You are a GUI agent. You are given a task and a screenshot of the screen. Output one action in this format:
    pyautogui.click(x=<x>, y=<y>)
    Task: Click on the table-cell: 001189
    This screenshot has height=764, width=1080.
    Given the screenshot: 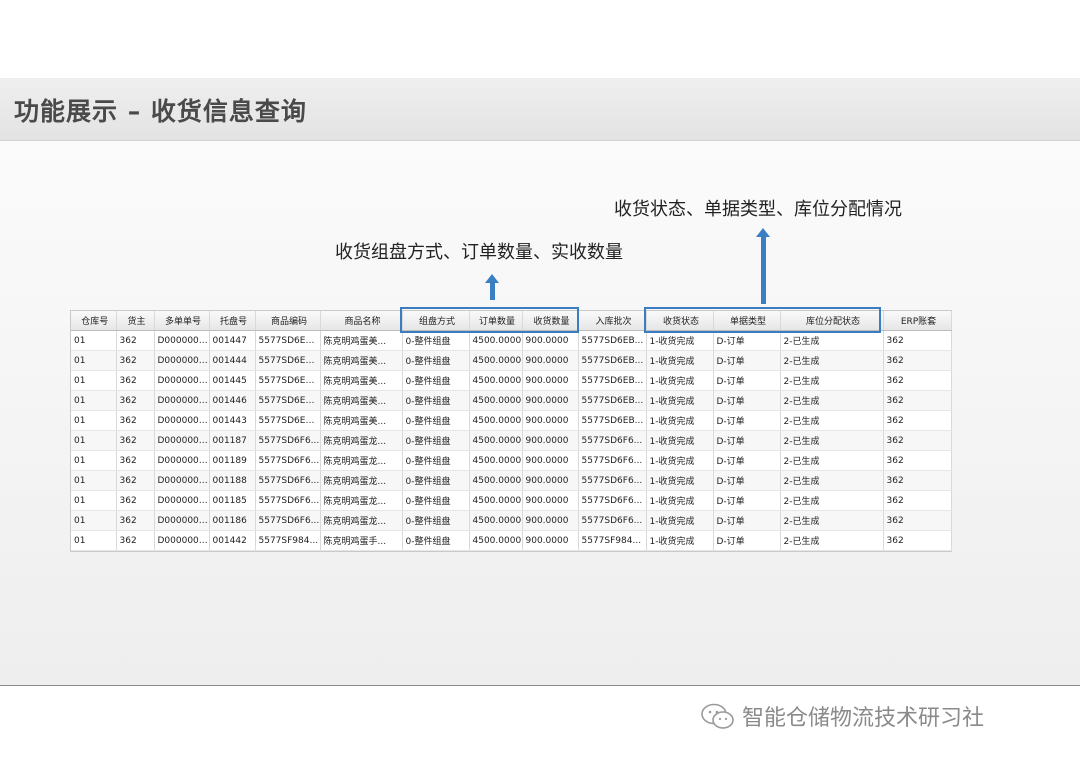 What is the action you would take?
    pyautogui.click(x=232, y=460)
    